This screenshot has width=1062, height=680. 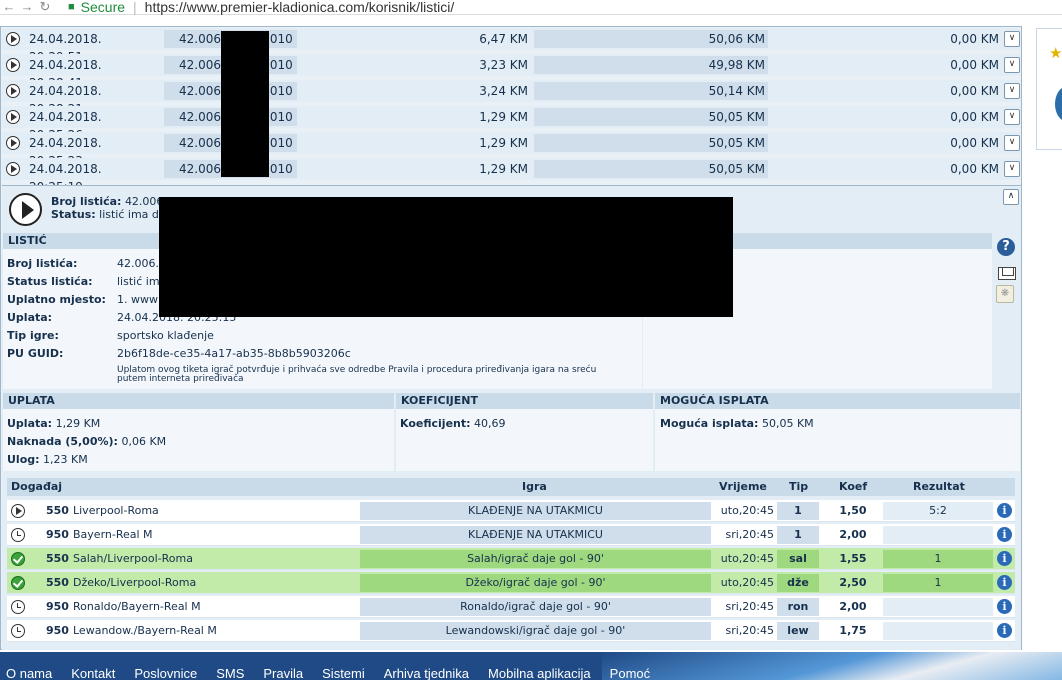 I want to click on field-value: 1. www, so click(x=137, y=299).